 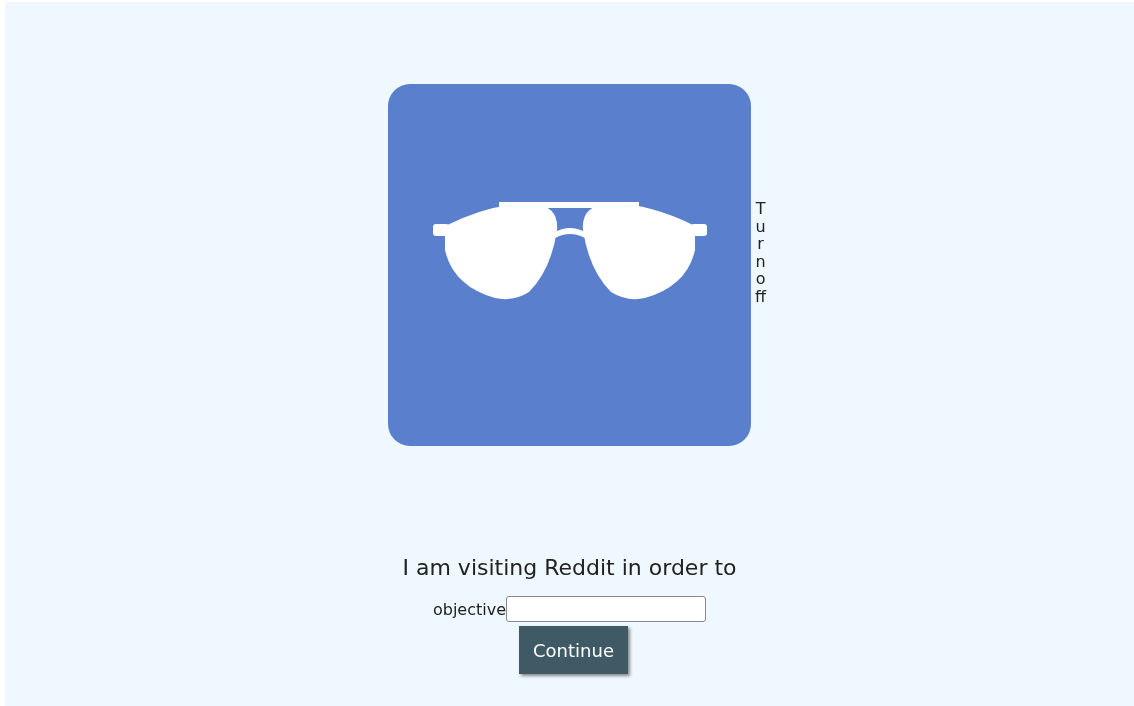 I want to click on prompt-heading: I am visiting Reddit in order to, so click(x=569, y=568).